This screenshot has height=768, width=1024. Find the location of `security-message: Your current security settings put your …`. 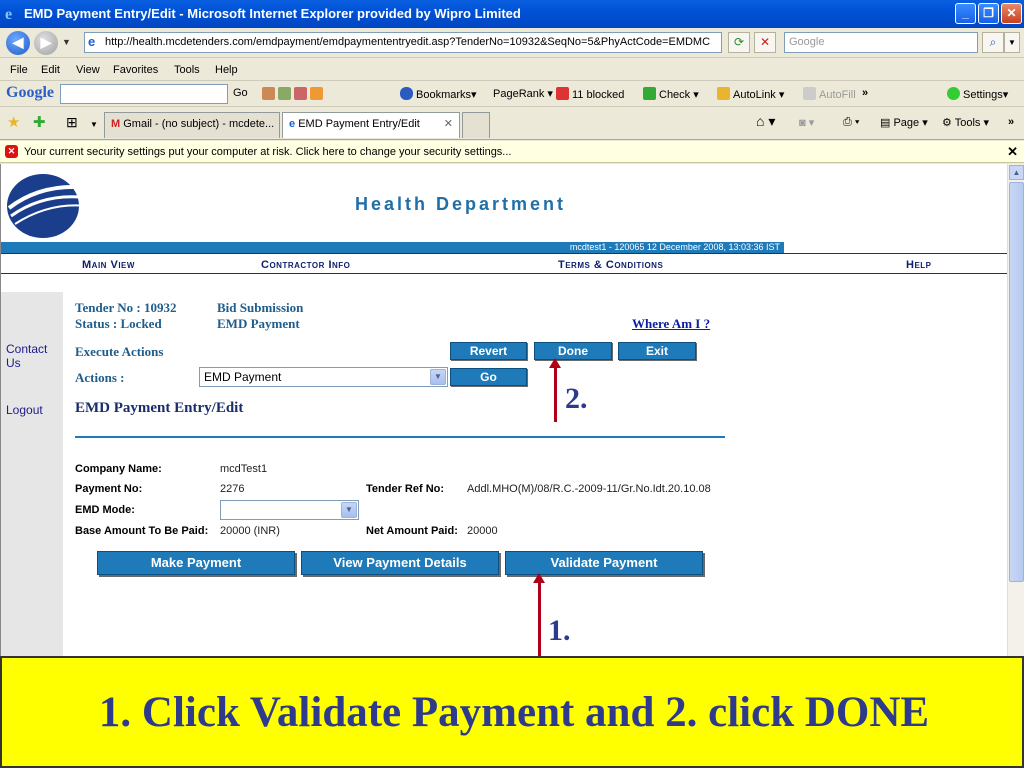

security-message: Your current security settings put your … is located at coordinates (268, 152).